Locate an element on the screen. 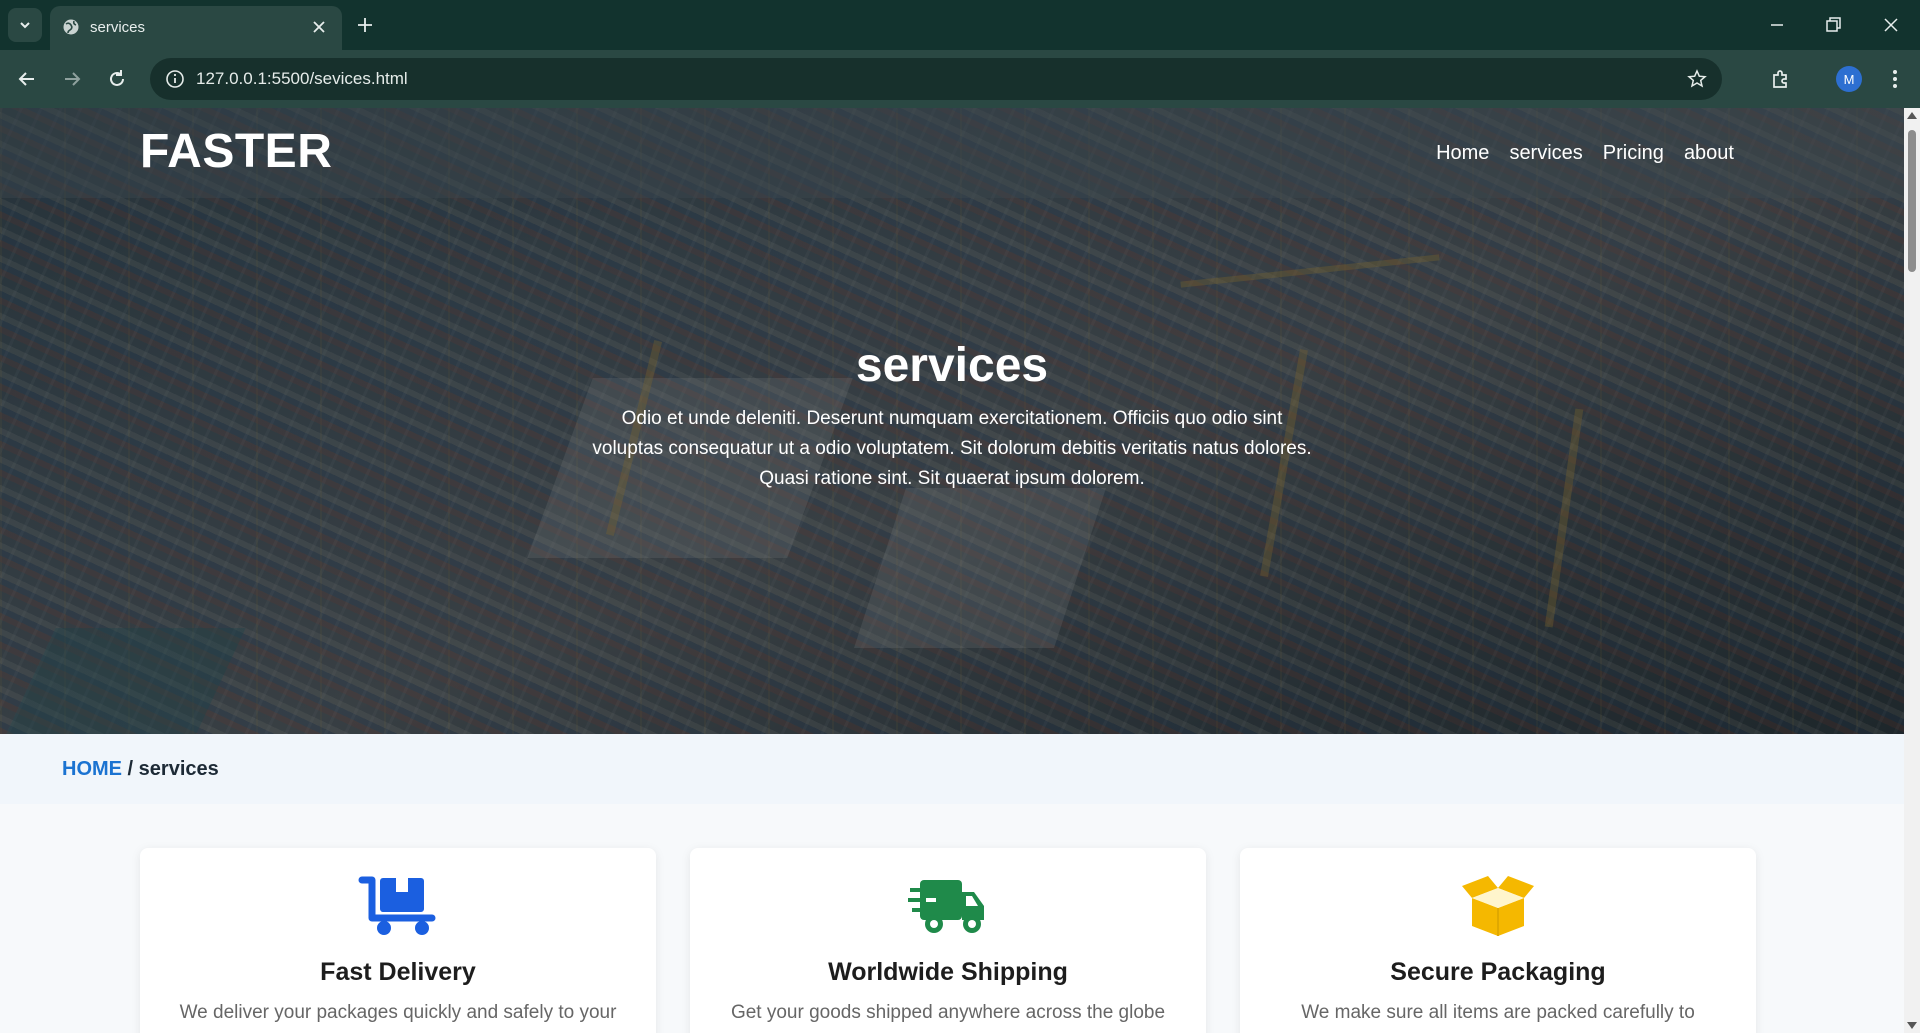 The width and height of the screenshot is (1920, 1033). box-open-icon is located at coordinates (1498, 906).